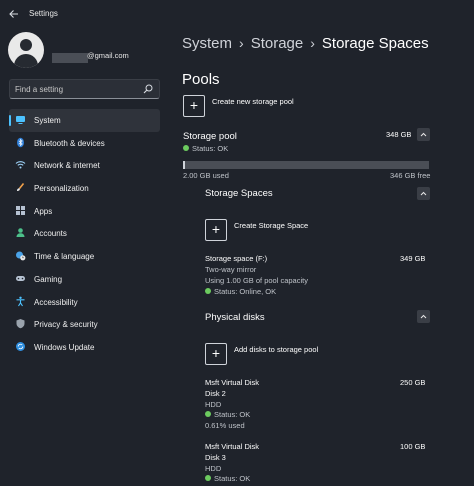 This screenshot has width=474, height=486. I want to click on search-input, so click(75, 89).